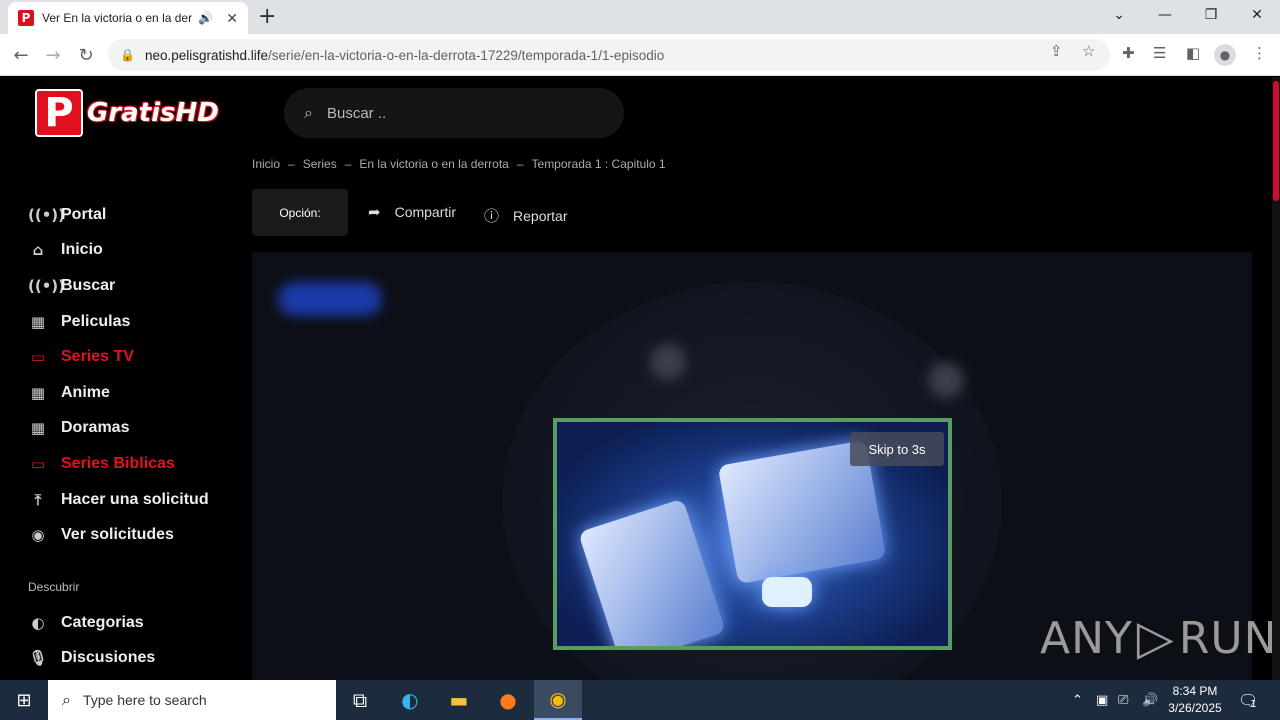 This screenshot has width=1280, height=720. What do you see at coordinates (138, 393) in the screenshot?
I see `sidebar-item-anime: ▦ Anime` at bounding box center [138, 393].